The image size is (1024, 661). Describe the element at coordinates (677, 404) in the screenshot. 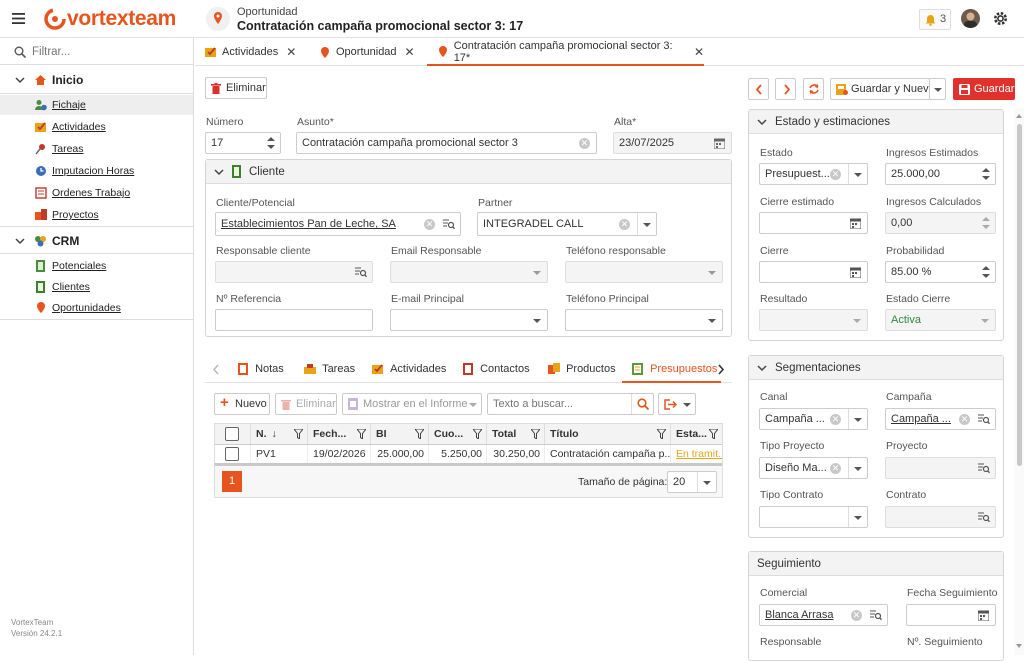

I see `export-button` at that location.